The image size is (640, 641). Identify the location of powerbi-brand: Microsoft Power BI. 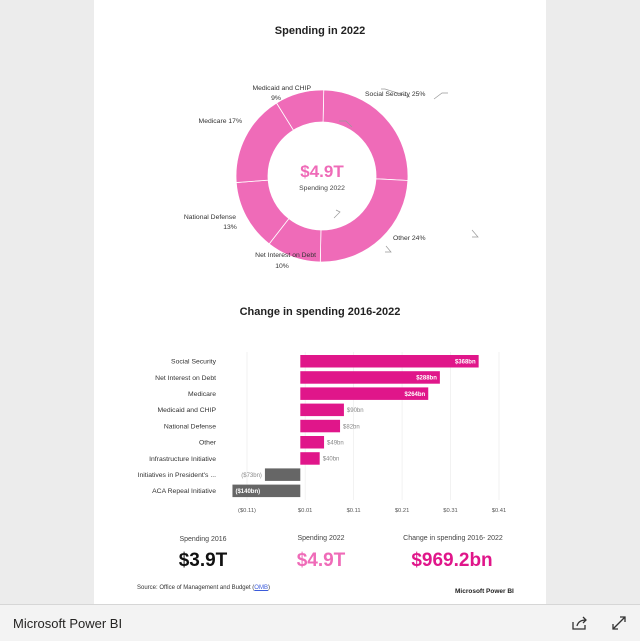
(484, 591).